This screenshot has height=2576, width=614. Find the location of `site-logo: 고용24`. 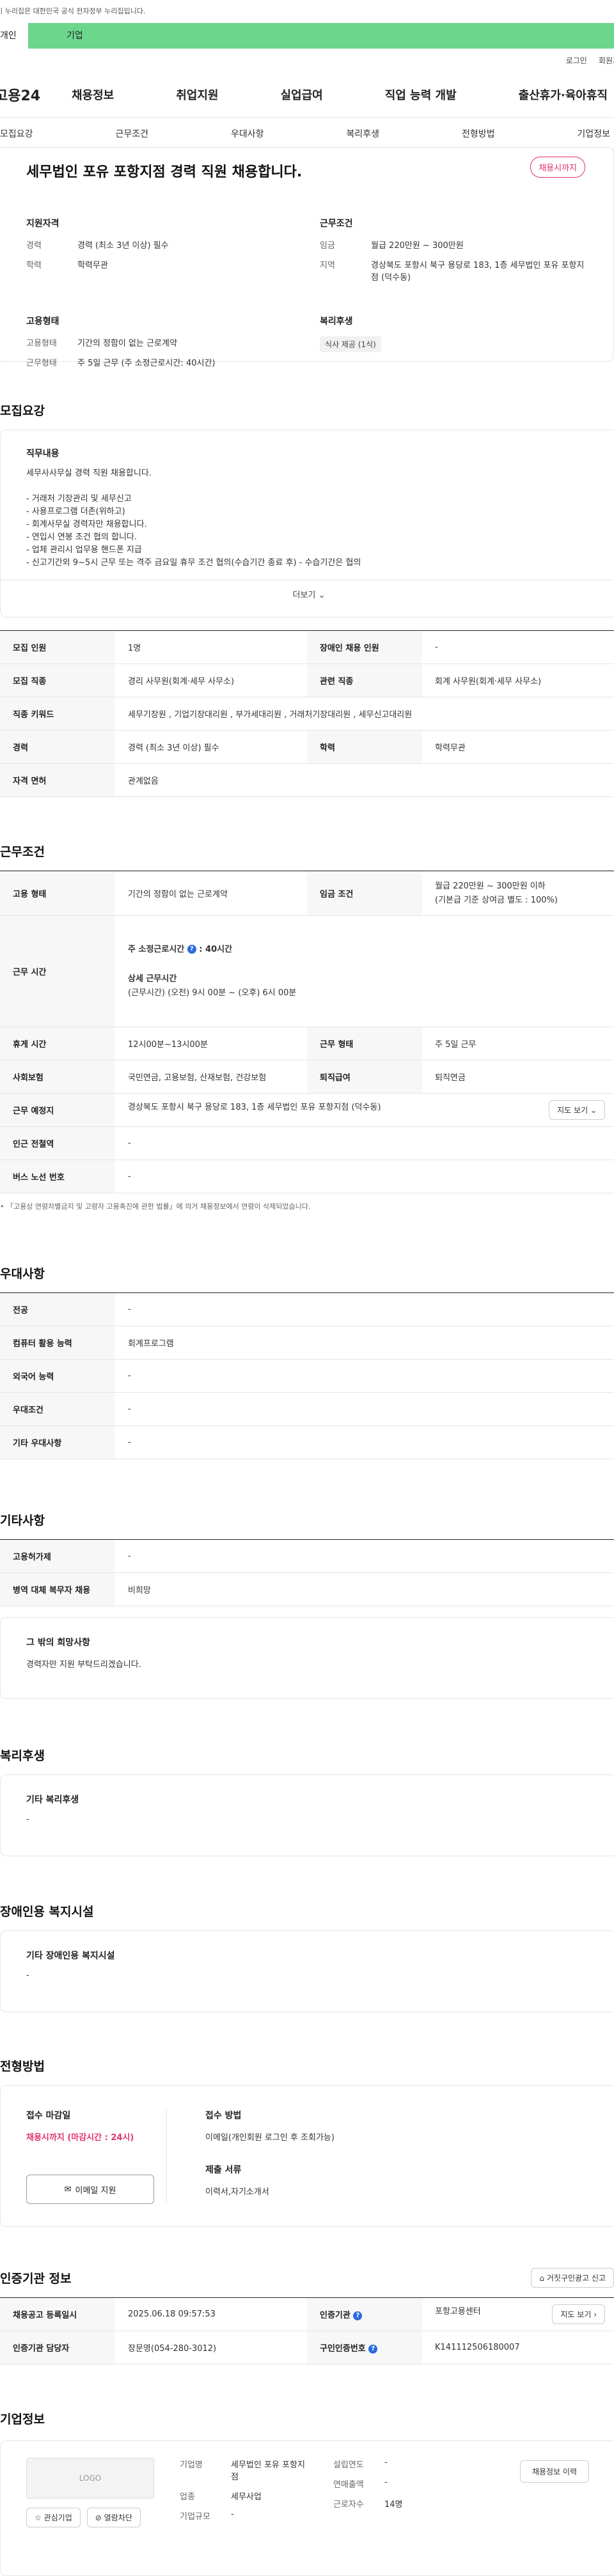

site-logo: 고용24 is located at coordinates (36, 95).